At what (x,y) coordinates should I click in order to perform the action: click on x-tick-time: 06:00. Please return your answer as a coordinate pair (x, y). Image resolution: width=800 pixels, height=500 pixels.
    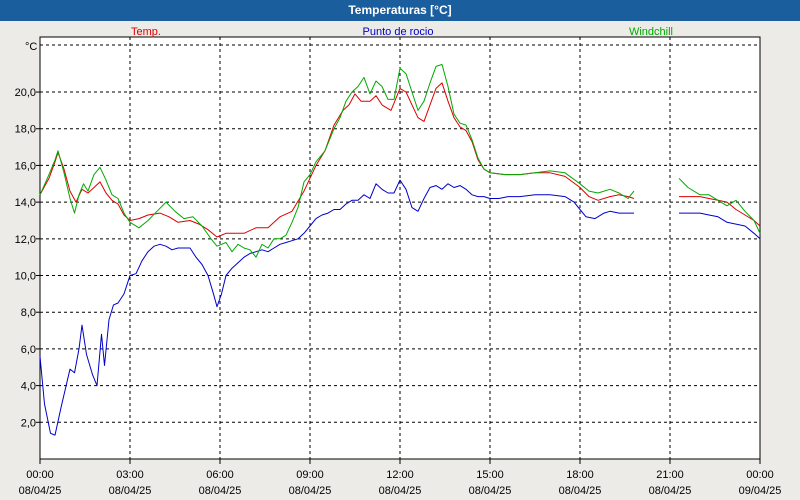
    Looking at the image, I should click on (220, 475).